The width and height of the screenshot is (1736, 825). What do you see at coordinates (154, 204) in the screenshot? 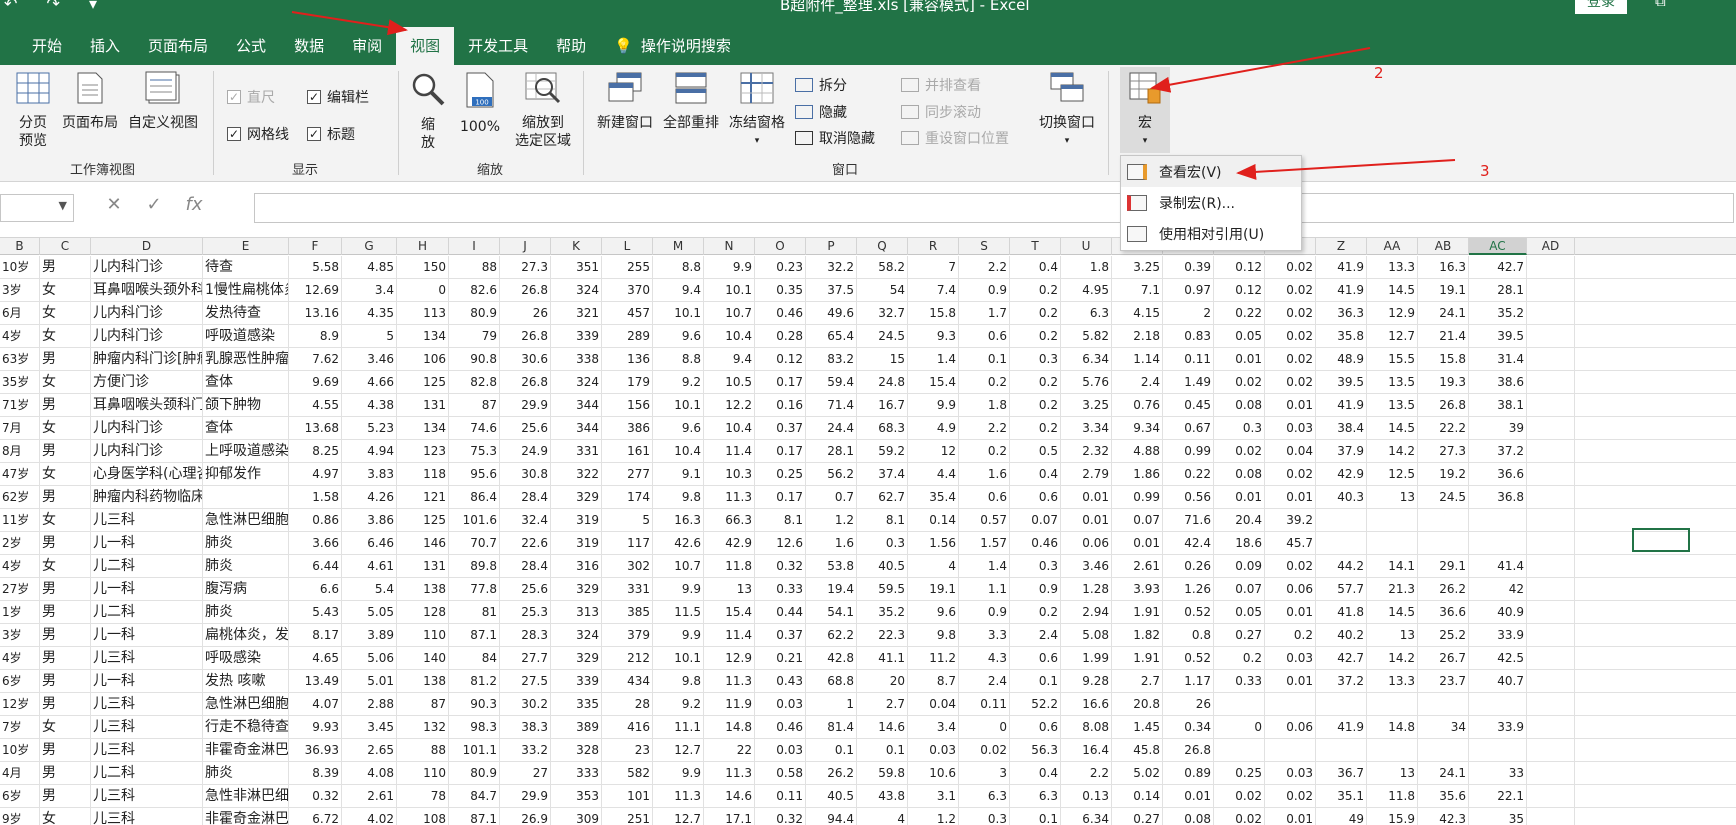
I see `enter-icon: ✓` at bounding box center [154, 204].